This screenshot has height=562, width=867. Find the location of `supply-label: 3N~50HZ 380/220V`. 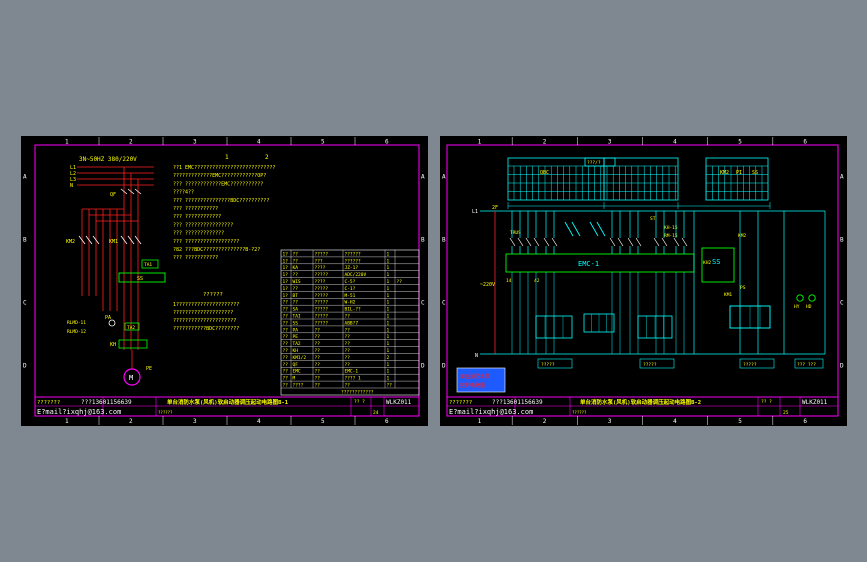

supply-label: 3N~50HZ 380/220V is located at coordinates (108, 159).